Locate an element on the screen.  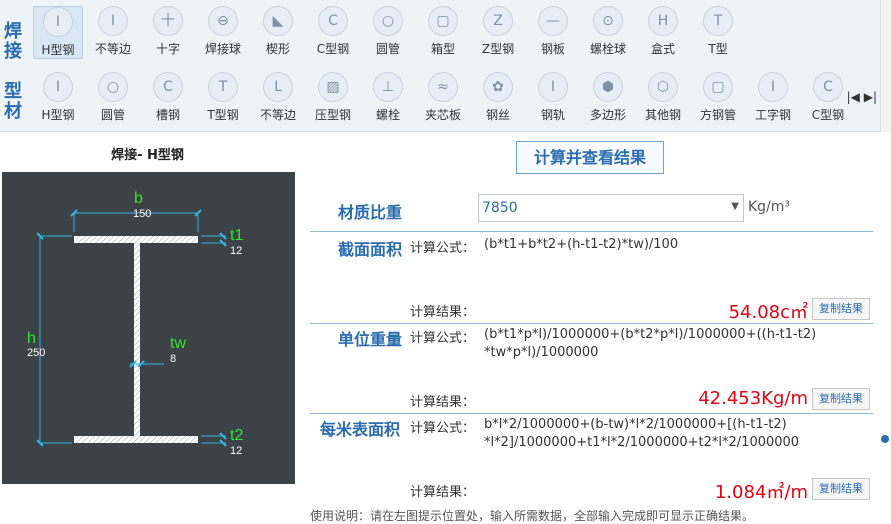
profile-item-7: ≈ 夹芯板 is located at coordinates (443, 97).